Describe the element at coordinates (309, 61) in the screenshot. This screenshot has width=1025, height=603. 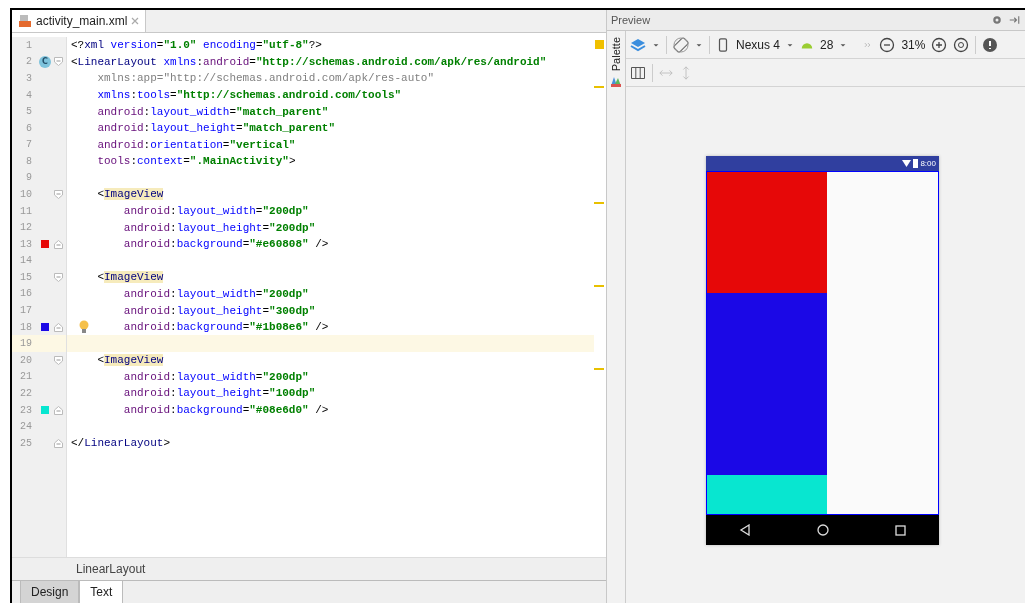
I see `code-line: <LinearLayout xmlns:android="http://schemas.android.com/apk/res/android"` at that location.